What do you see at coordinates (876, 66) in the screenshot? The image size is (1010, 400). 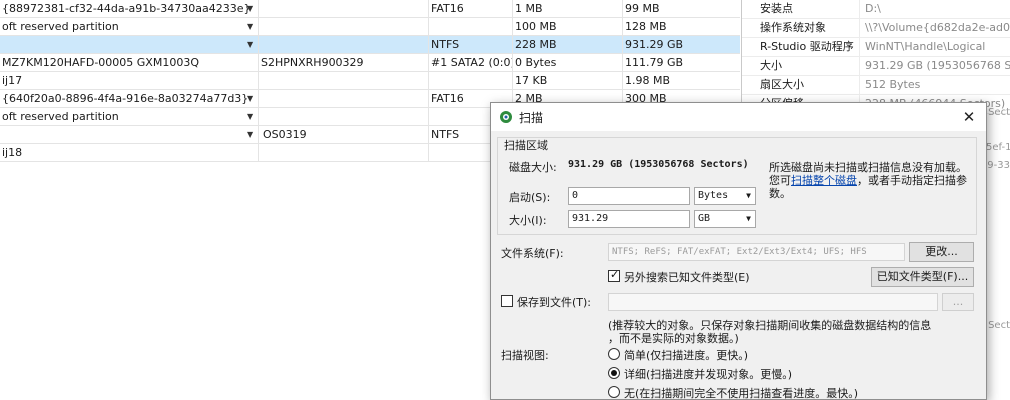 I see `property-row: 大小 931.29 GB (1953056768 Sect` at bounding box center [876, 66].